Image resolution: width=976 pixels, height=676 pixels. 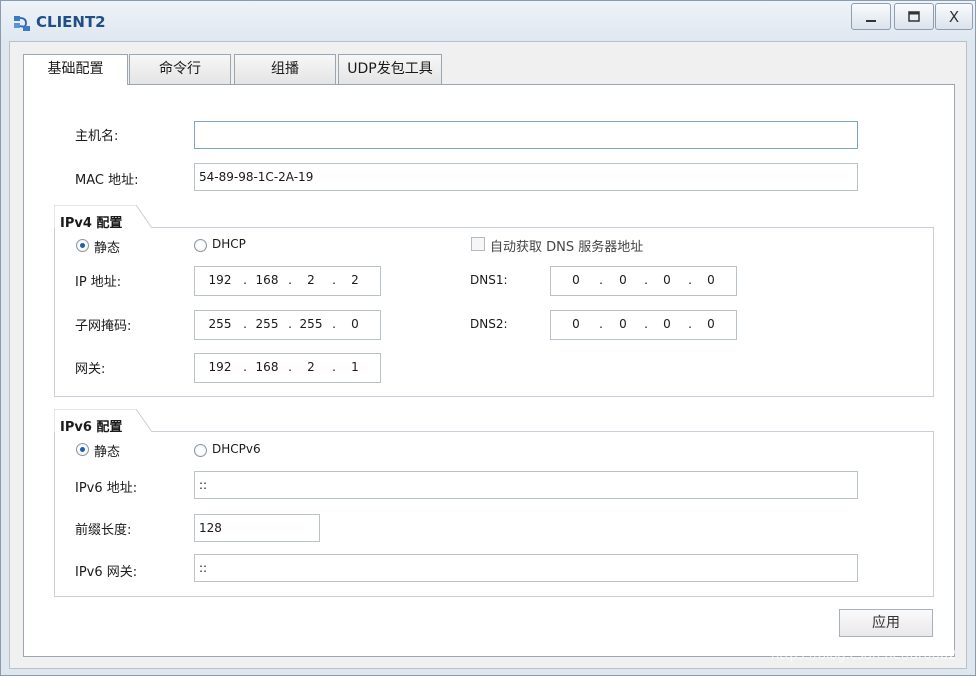 I want to click on prefix-length-label: 前缀长度:, so click(x=103, y=530).